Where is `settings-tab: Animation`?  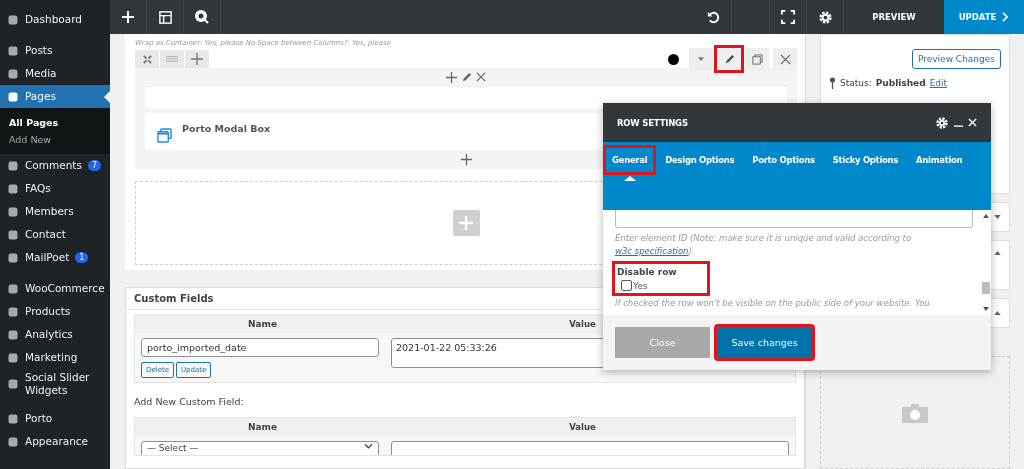 settings-tab: Animation is located at coordinates (939, 160).